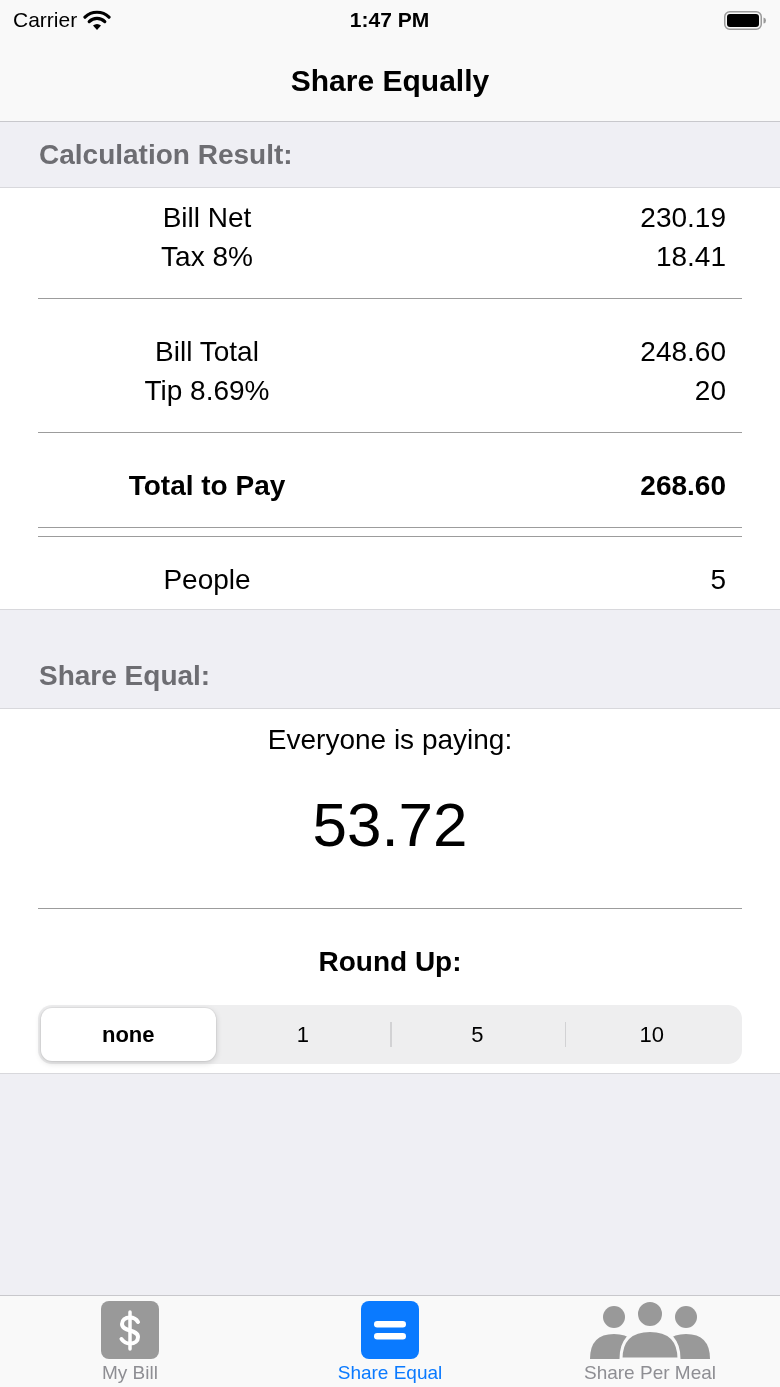 The width and height of the screenshot is (780, 1387). What do you see at coordinates (128, 1034) in the screenshot?
I see `segment-option: none` at bounding box center [128, 1034].